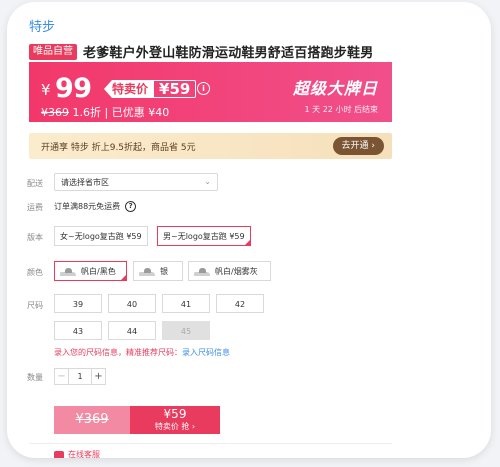 This screenshot has height=467, width=500. I want to click on size-option: 42, so click(240, 303).